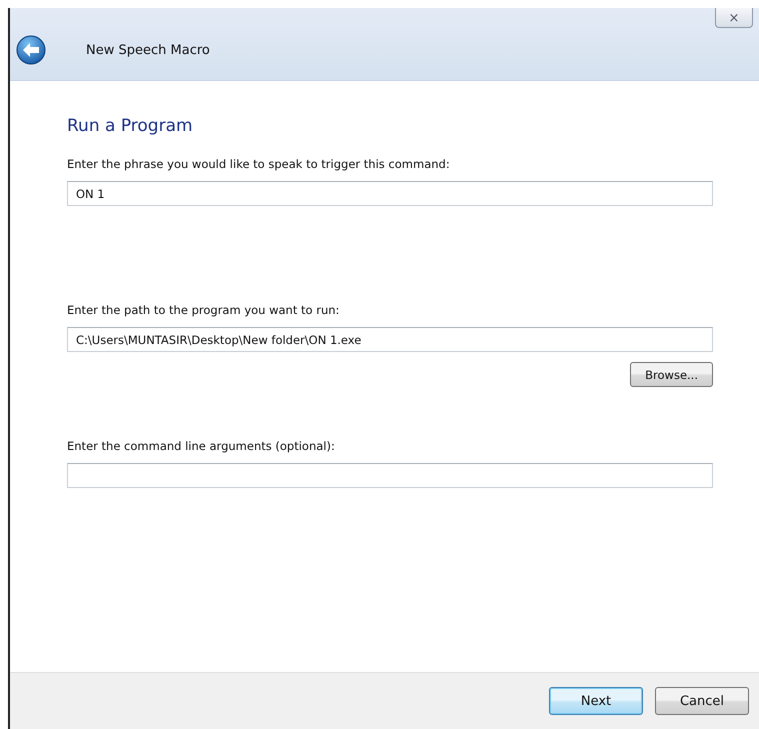 The height and width of the screenshot is (729, 759). What do you see at coordinates (203, 310) in the screenshot?
I see `field-label: Enter the path to the program you want to run:` at bounding box center [203, 310].